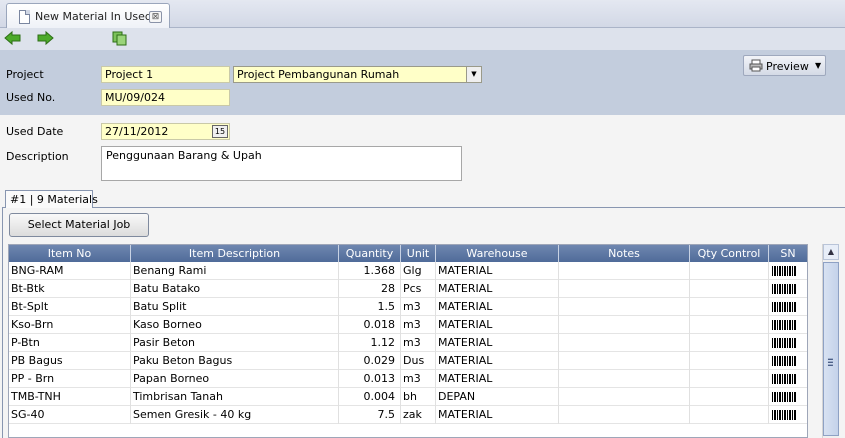  Describe the element at coordinates (235, 415) in the screenshot. I see `cell-item-description: Semen Gresik - 40 kg` at that location.